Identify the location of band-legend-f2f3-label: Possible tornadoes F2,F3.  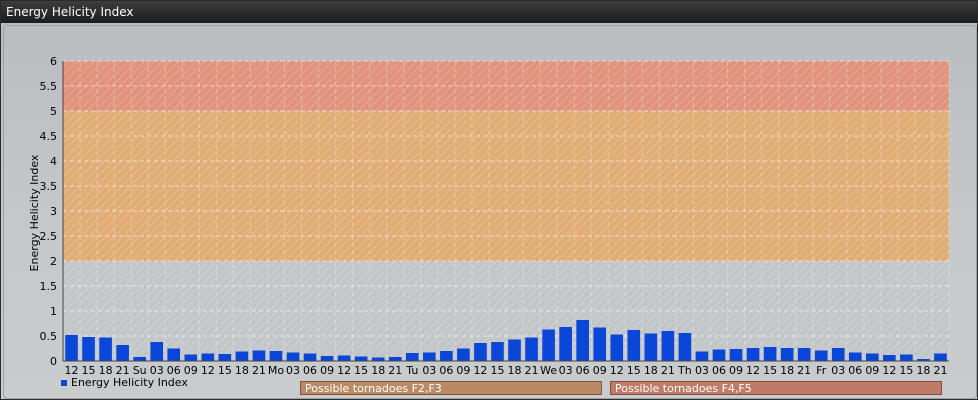
(373, 388).